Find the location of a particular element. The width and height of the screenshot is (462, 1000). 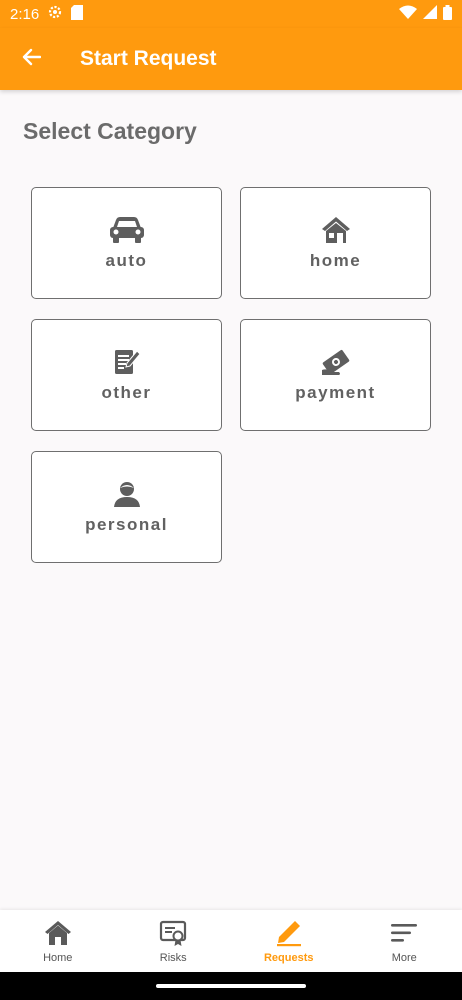

back-button is located at coordinates (31, 59).